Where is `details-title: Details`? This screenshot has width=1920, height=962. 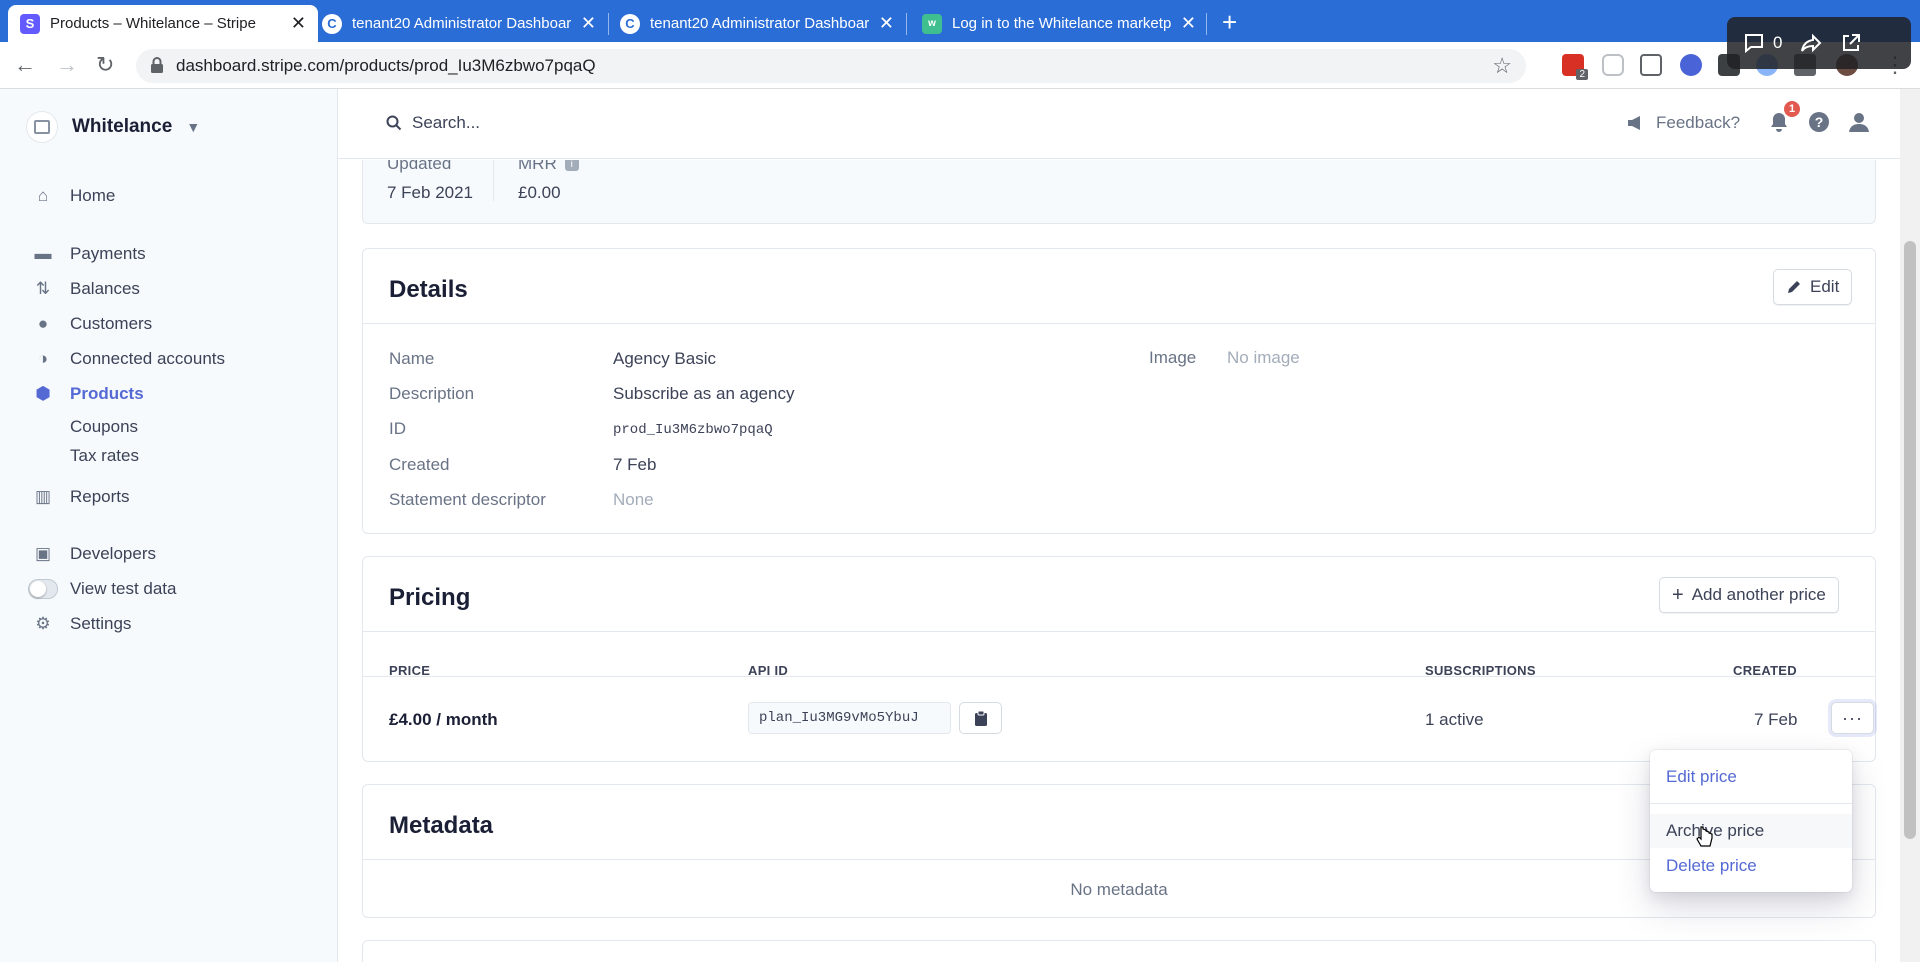
details-title: Details is located at coordinates (428, 289).